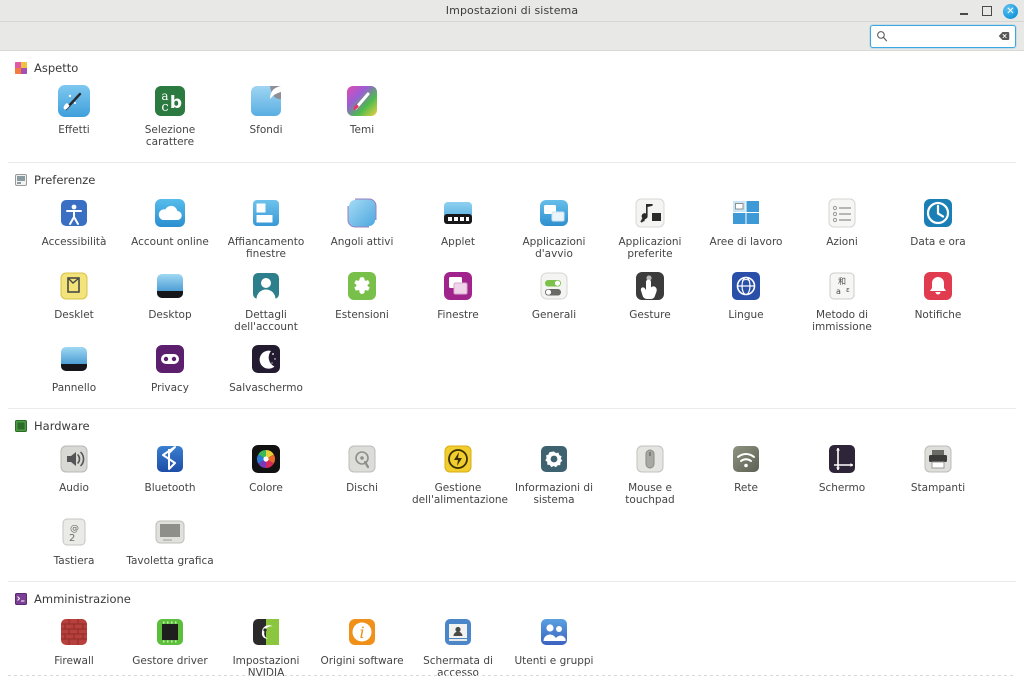  What do you see at coordinates (266, 213) in the screenshot?
I see `window-tiling-icon` at bounding box center [266, 213].